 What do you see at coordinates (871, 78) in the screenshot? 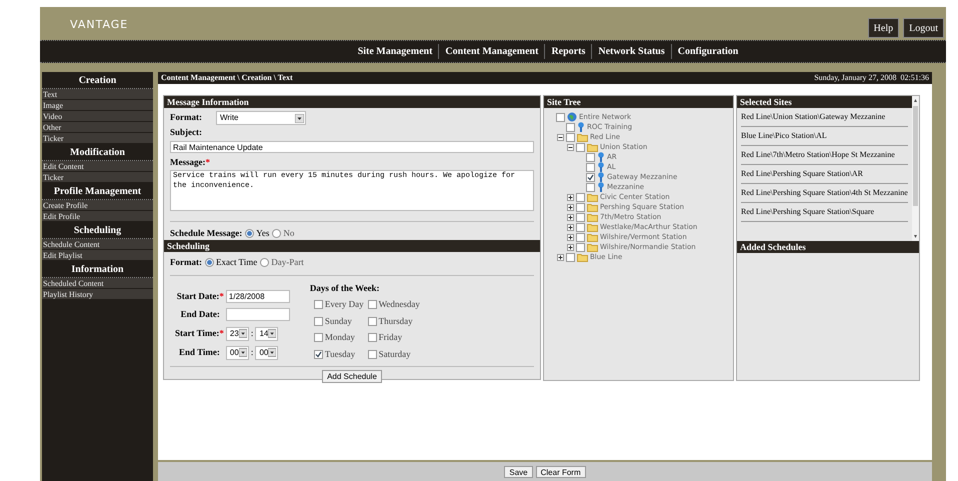
I see `date-time: Sunday, January 27, 2008 02:51:36` at bounding box center [871, 78].